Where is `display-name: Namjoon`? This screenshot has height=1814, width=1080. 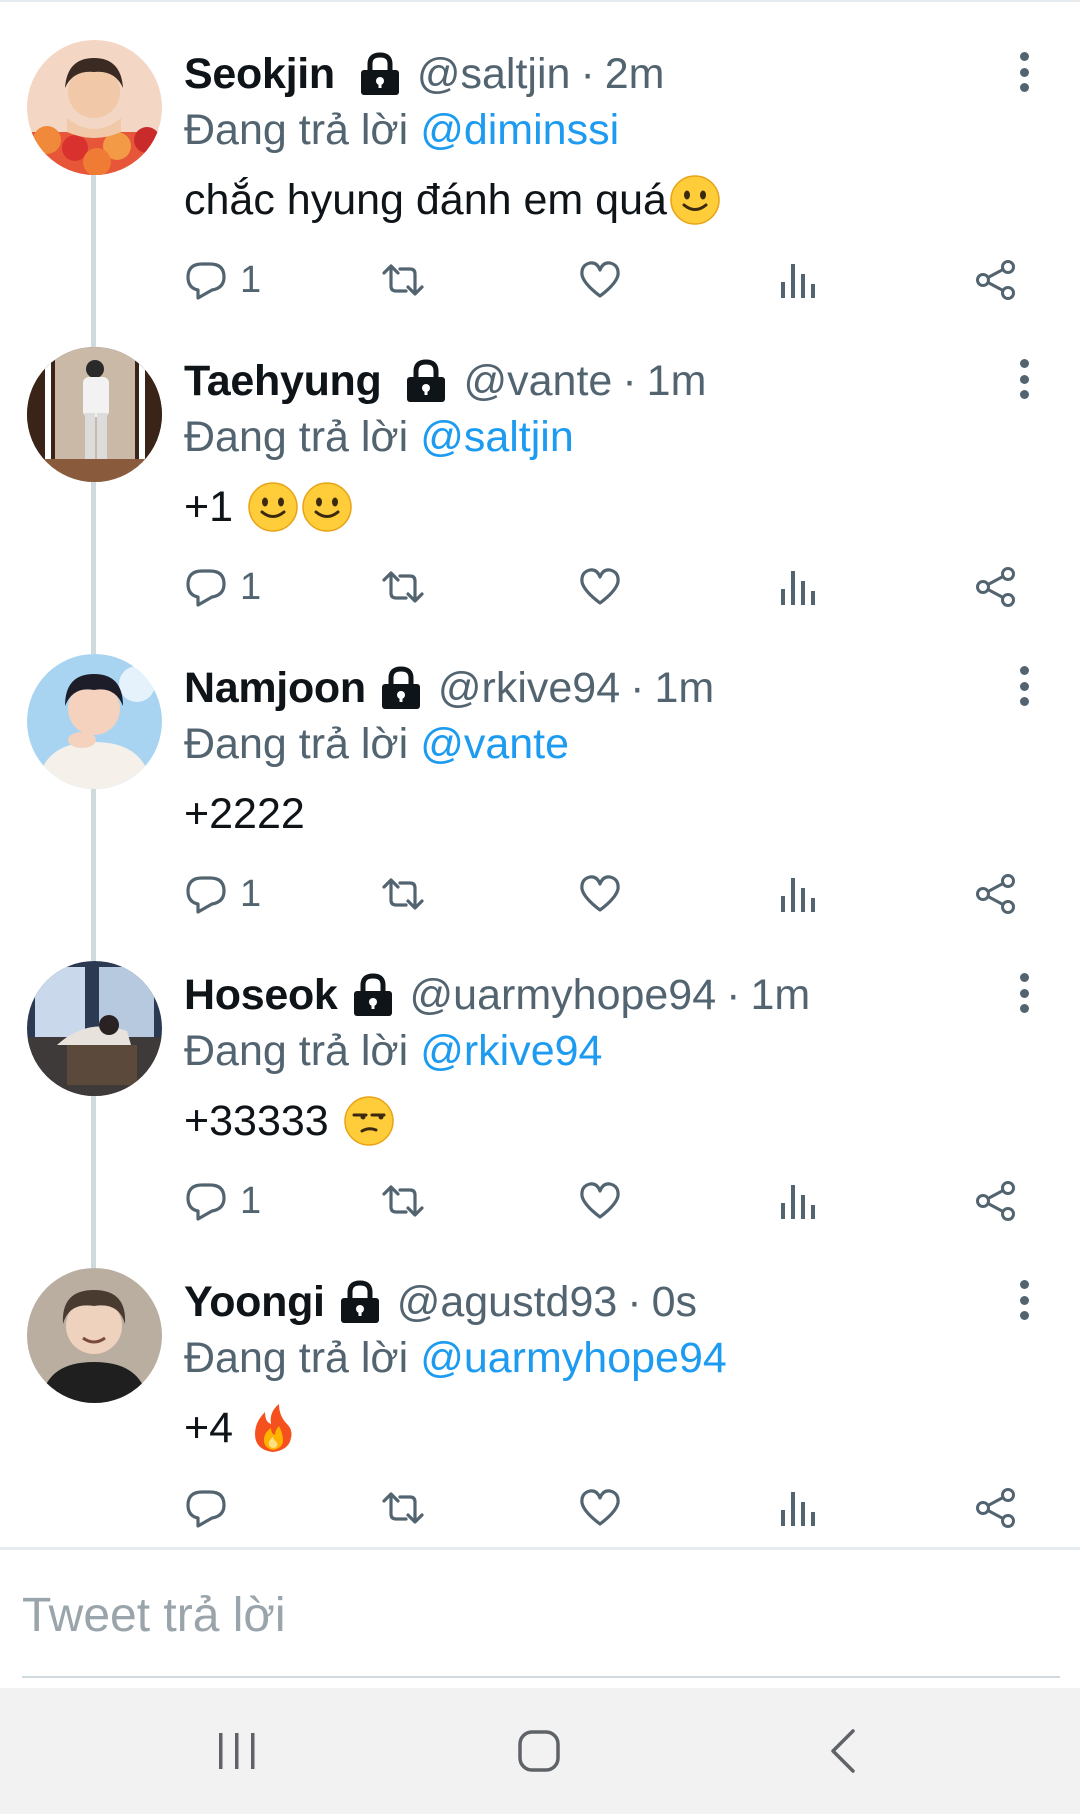 display-name: Namjoon is located at coordinates (275, 688).